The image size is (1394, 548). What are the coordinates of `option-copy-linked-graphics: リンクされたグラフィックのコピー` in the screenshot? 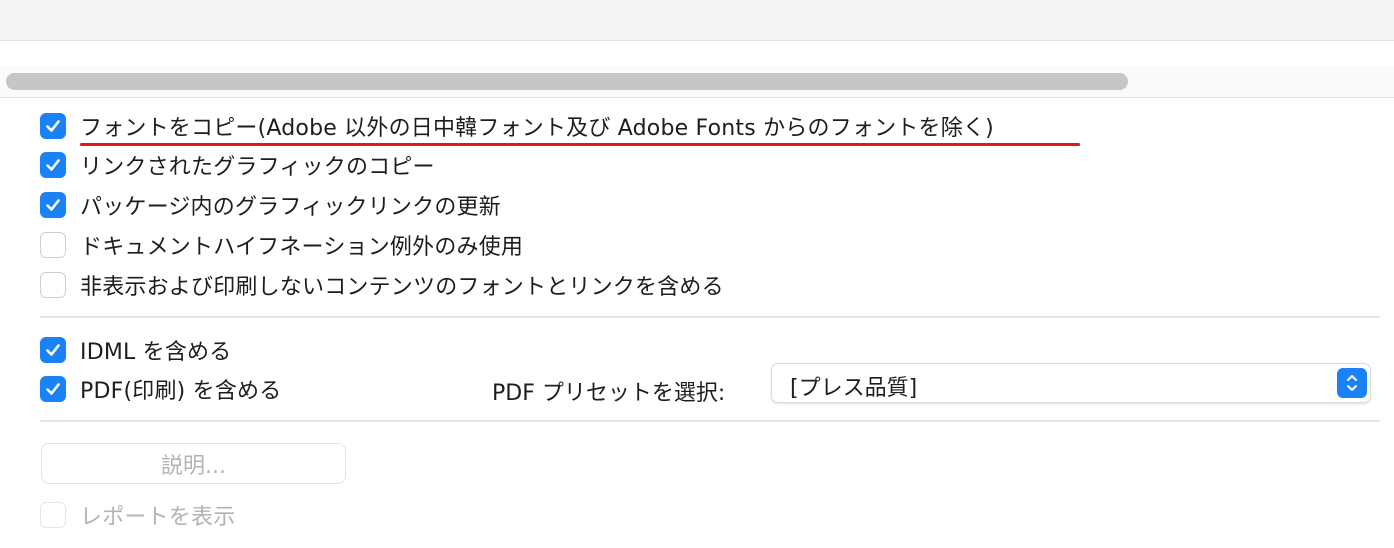 It's located at (237, 165).